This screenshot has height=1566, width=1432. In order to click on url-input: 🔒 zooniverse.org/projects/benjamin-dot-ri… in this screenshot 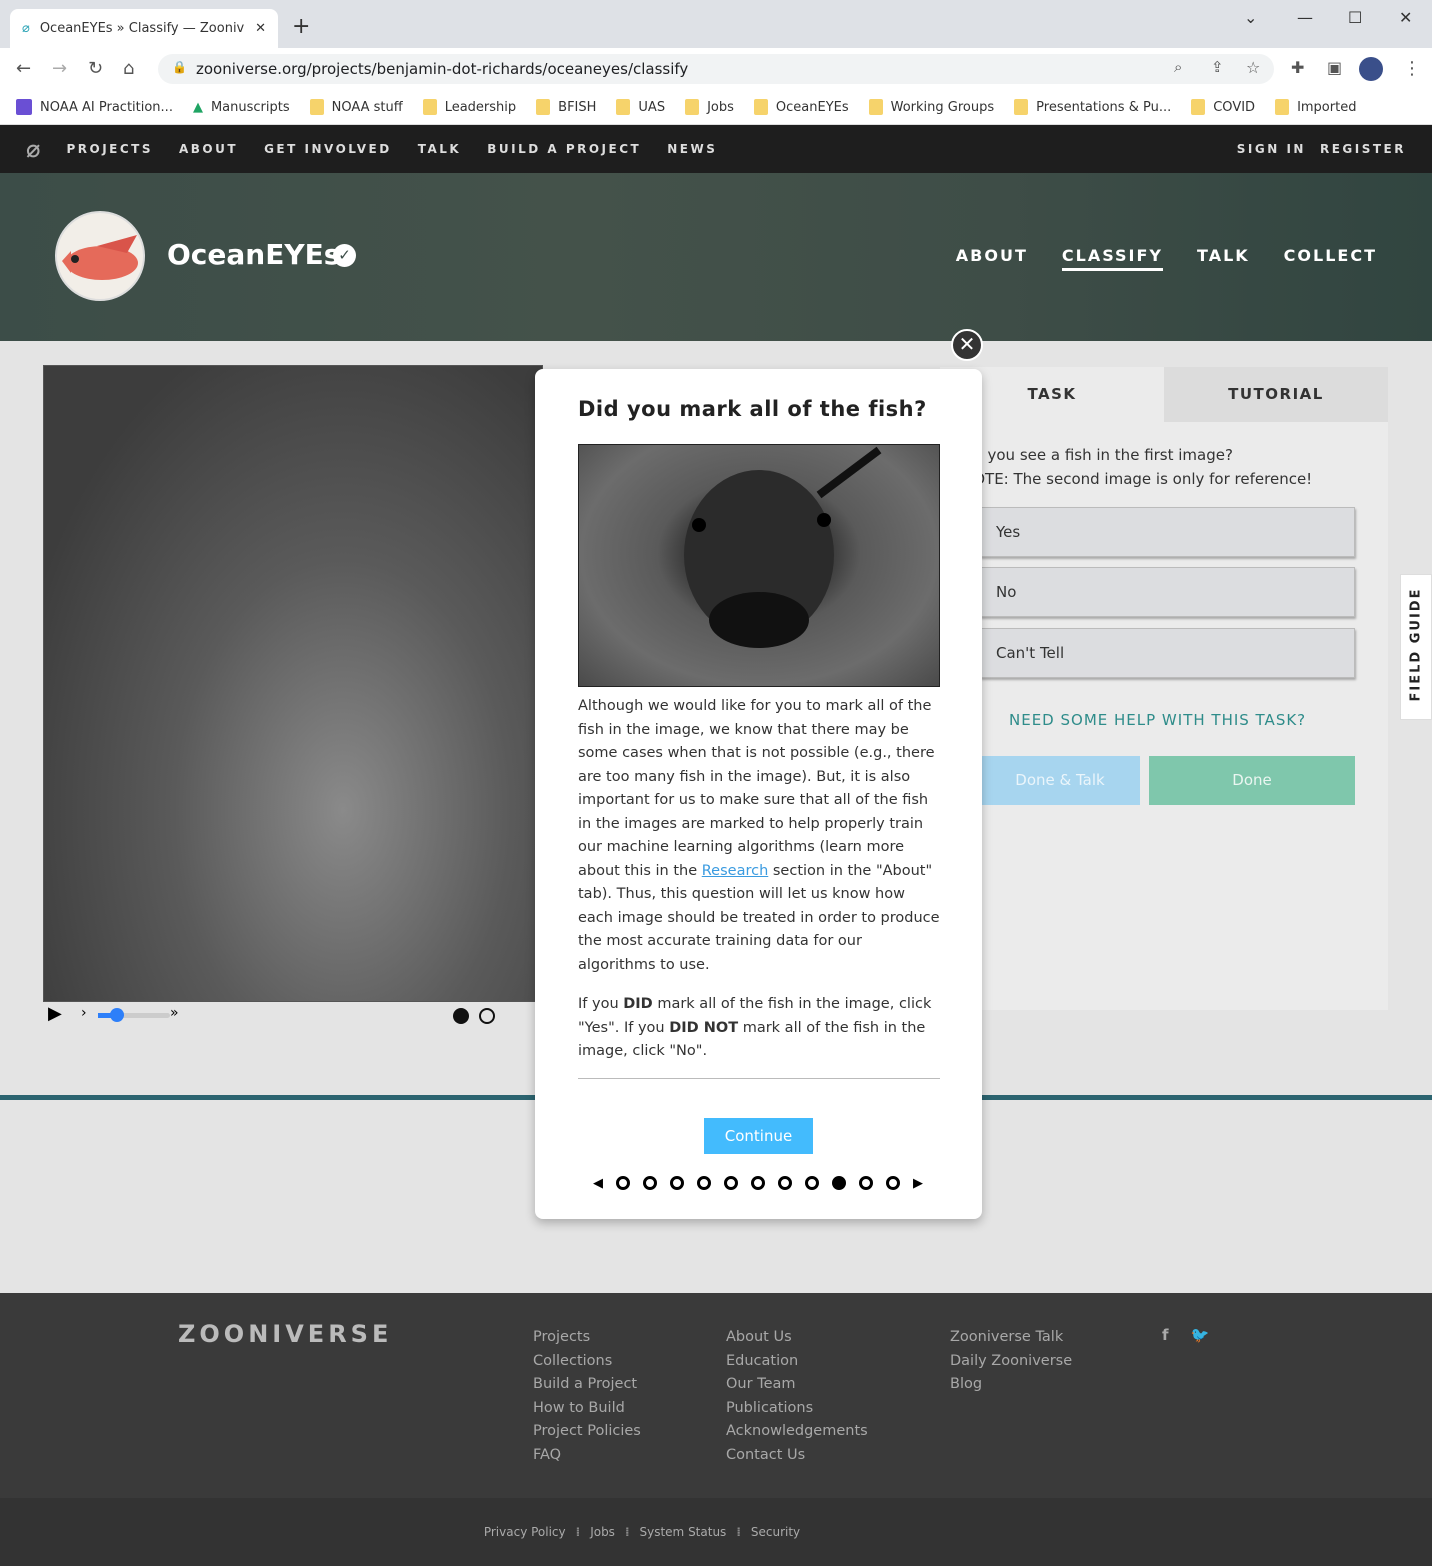, I will do `click(716, 69)`.